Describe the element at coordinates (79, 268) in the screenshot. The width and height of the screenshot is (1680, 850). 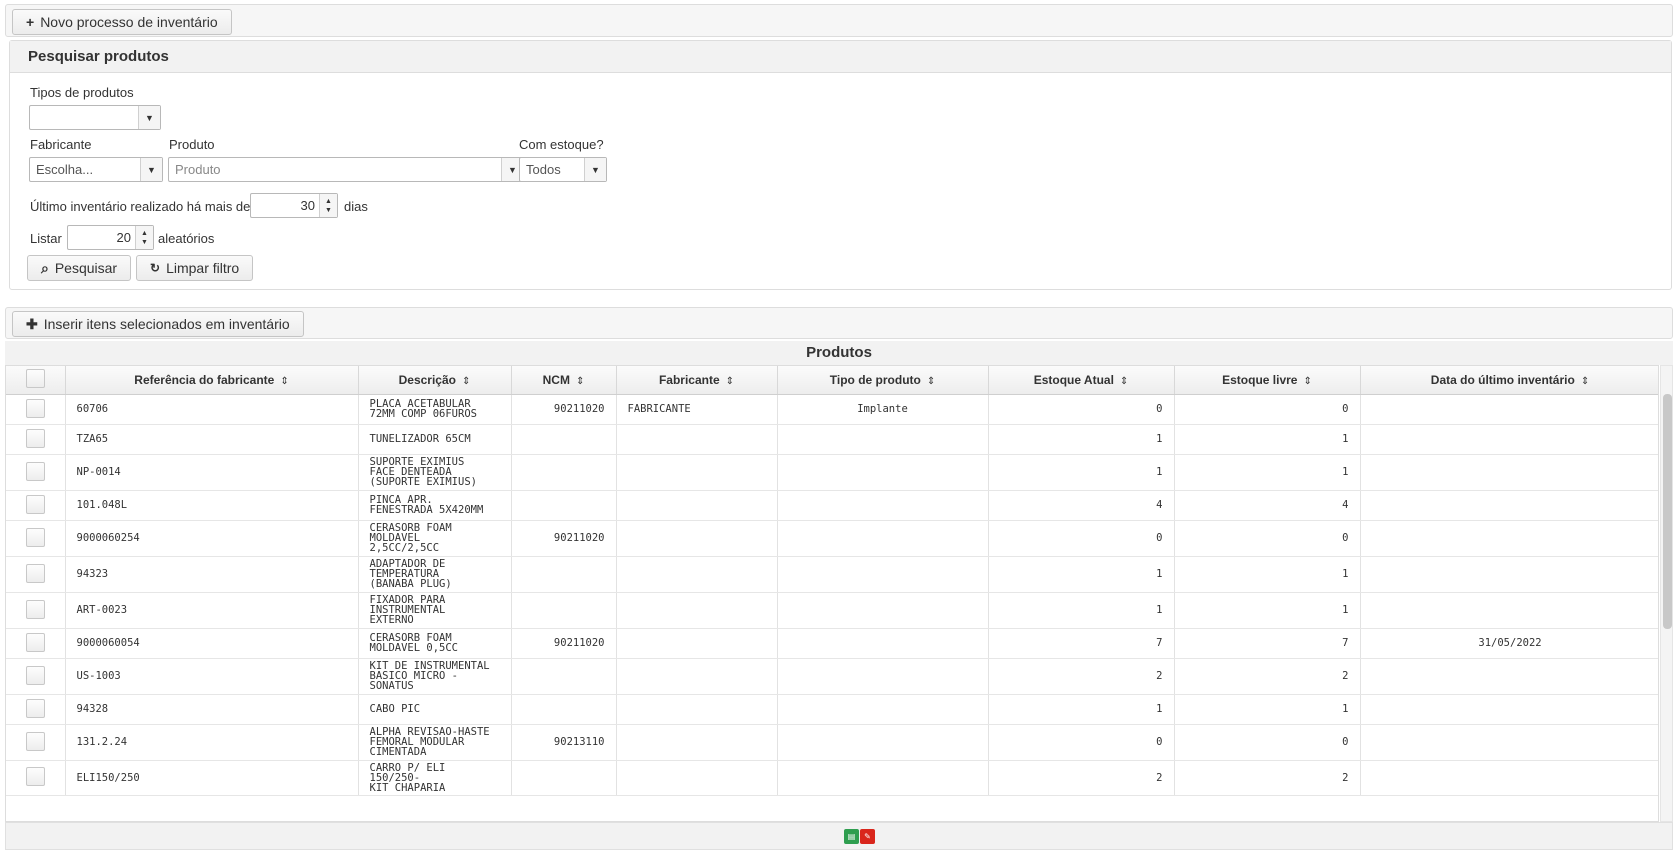
I see `search-button: ⌕ Pesquisar` at that location.